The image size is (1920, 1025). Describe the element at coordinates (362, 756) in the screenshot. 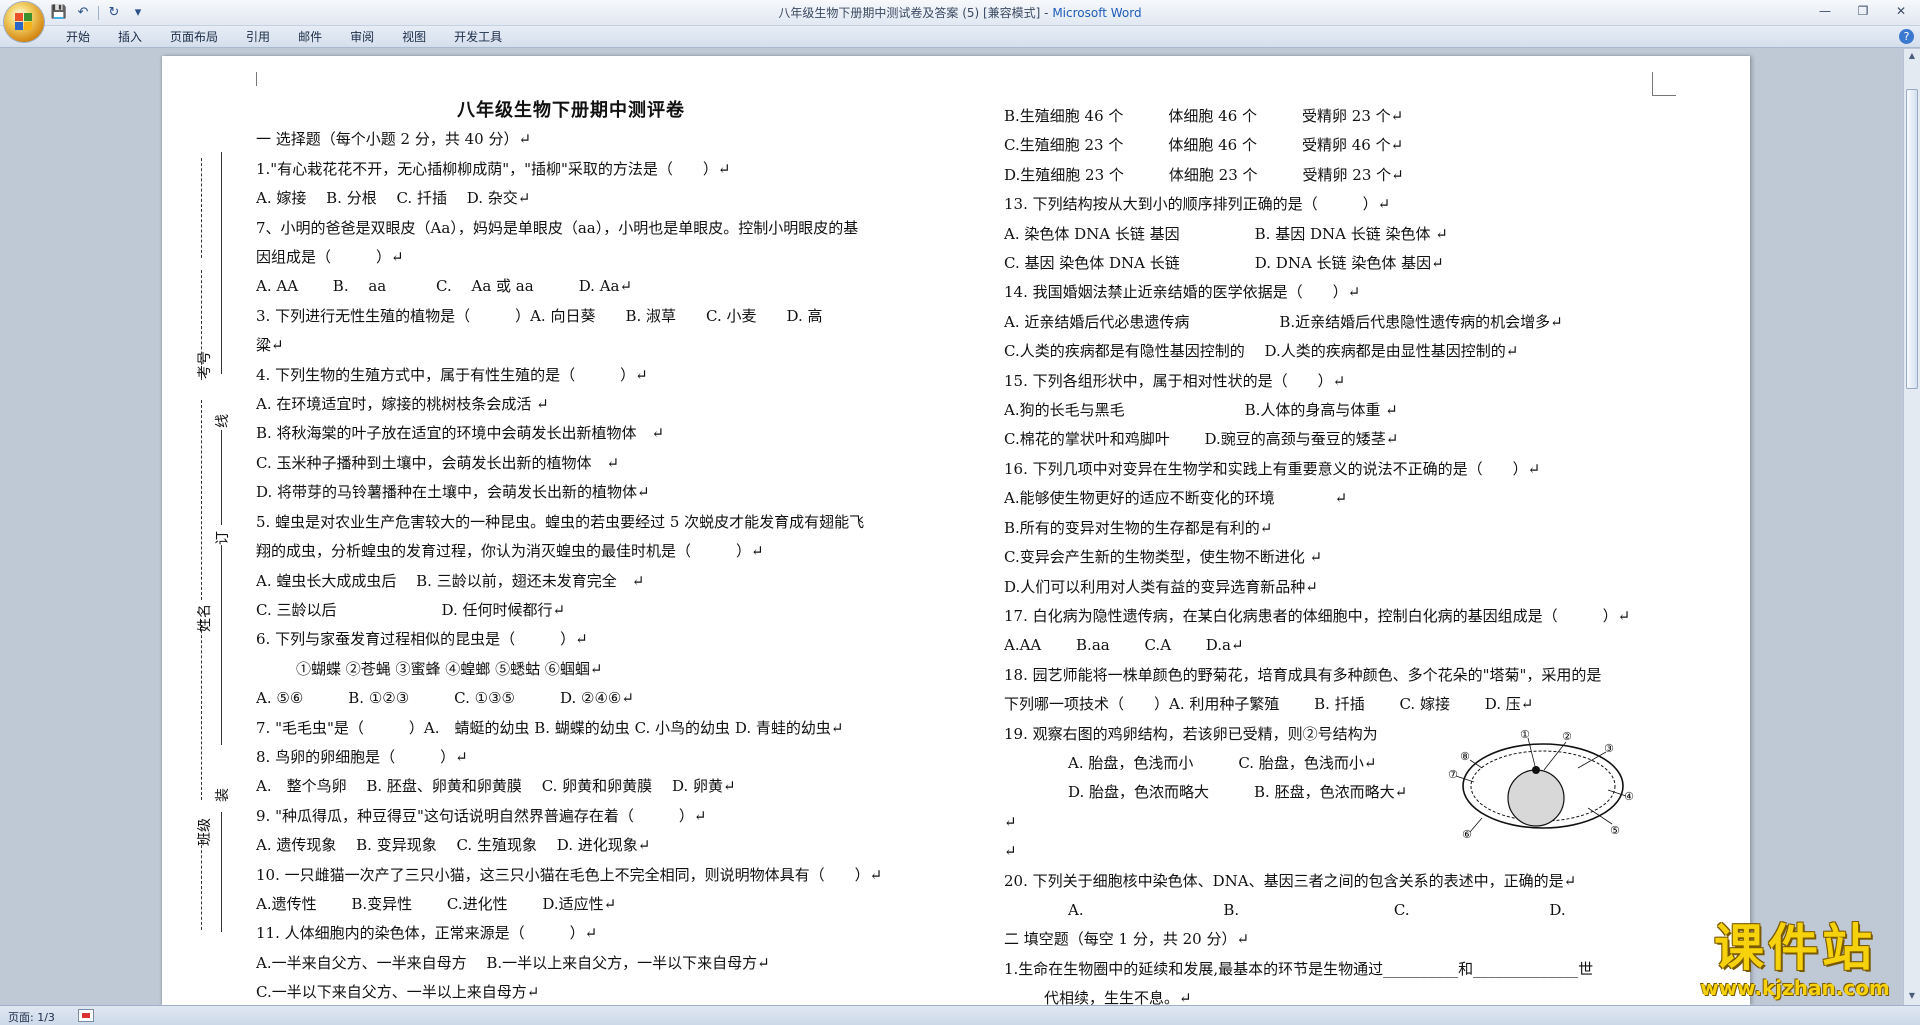

I see `left-line: 8. 鸟卵的卵细胞是（ ）↵` at that location.